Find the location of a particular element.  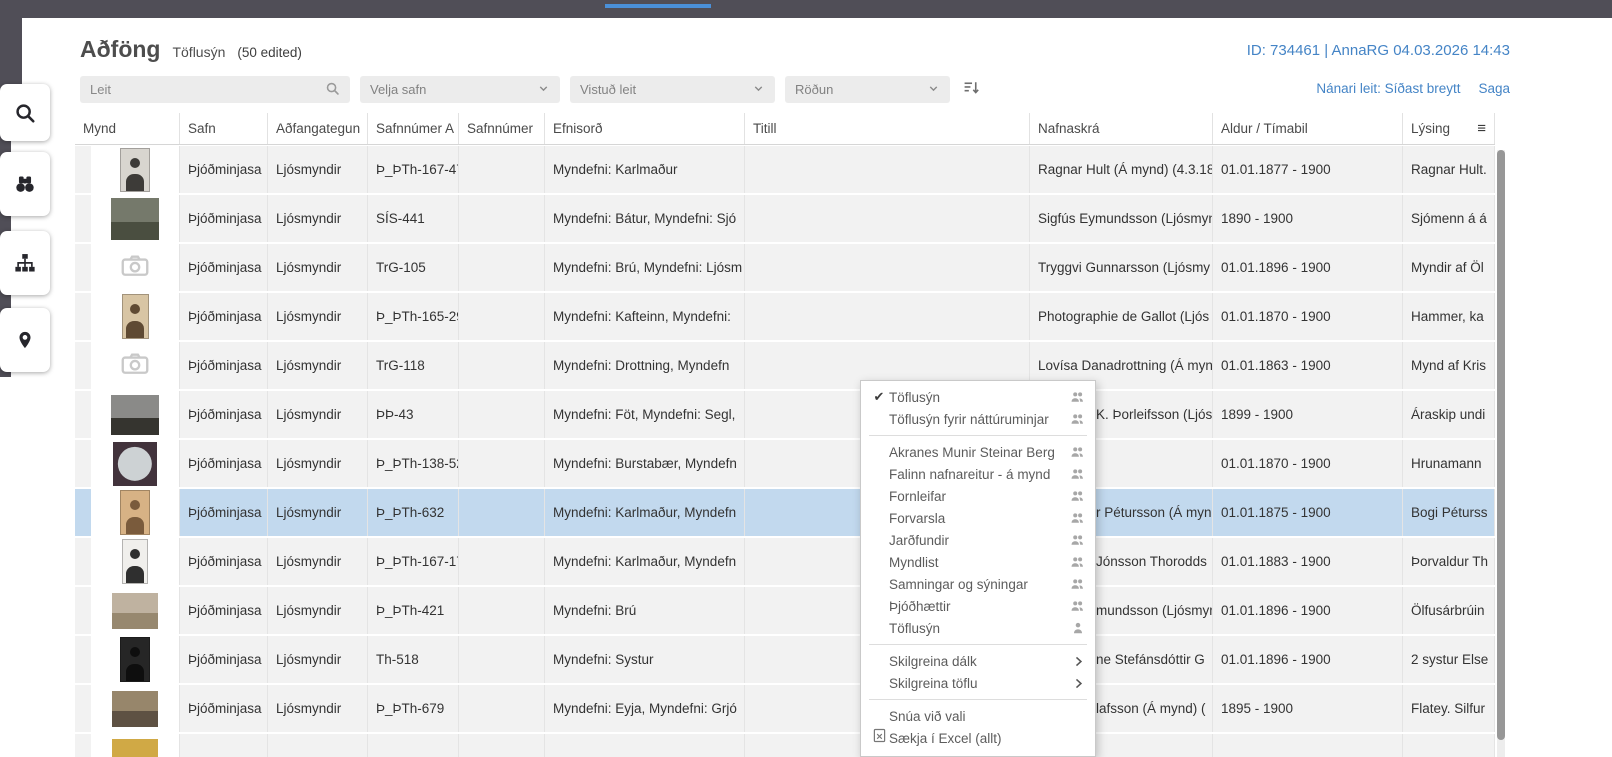

cell-safn: Þjóðminjasa is located at coordinates (224, 708).